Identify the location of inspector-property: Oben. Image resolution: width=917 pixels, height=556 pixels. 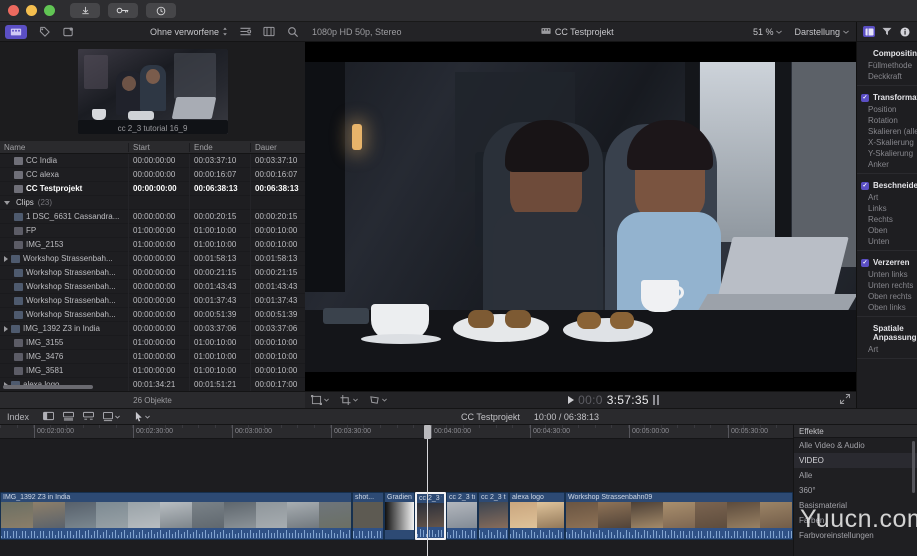
(887, 230).